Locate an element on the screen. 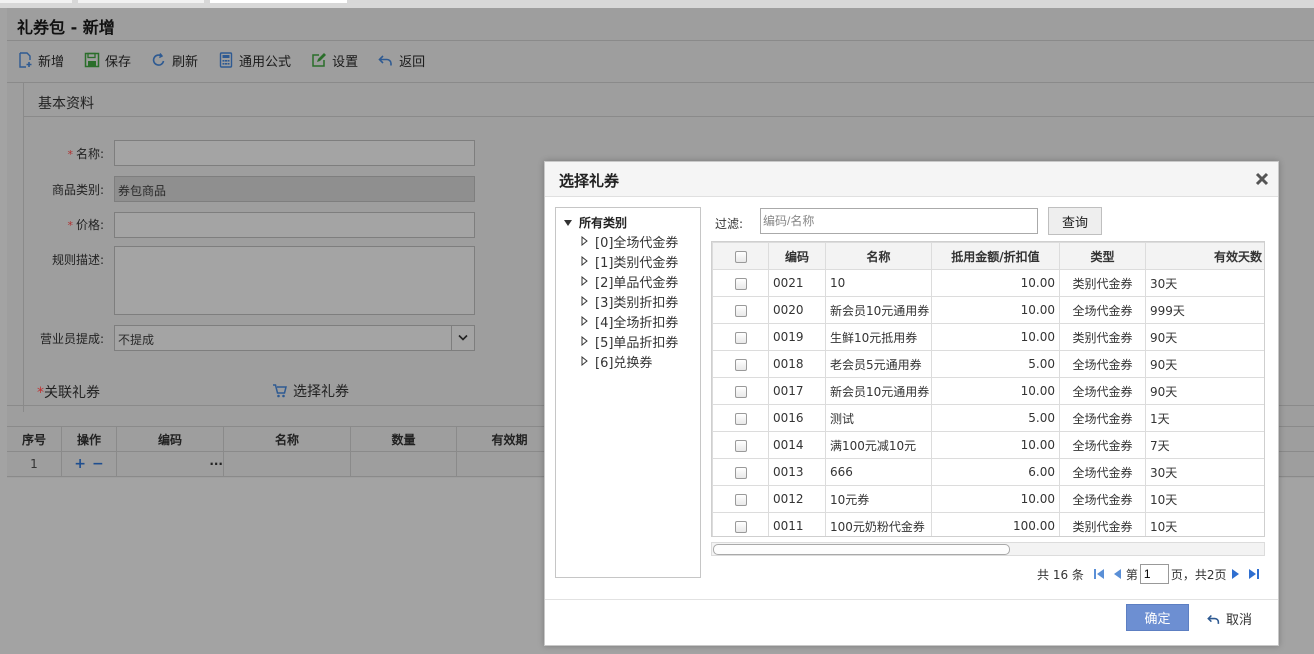 This screenshot has height=654, width=1314. save-button: 保存 is located at coordinates (107, 60).